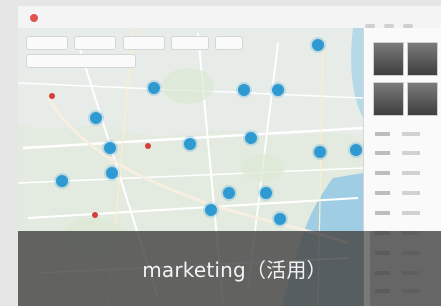 This screenshot has width=441, height=306. What do you see at coordinates (47, 43) in the screenshot?
I see `map-search-input` at bounding box center [47, 43].